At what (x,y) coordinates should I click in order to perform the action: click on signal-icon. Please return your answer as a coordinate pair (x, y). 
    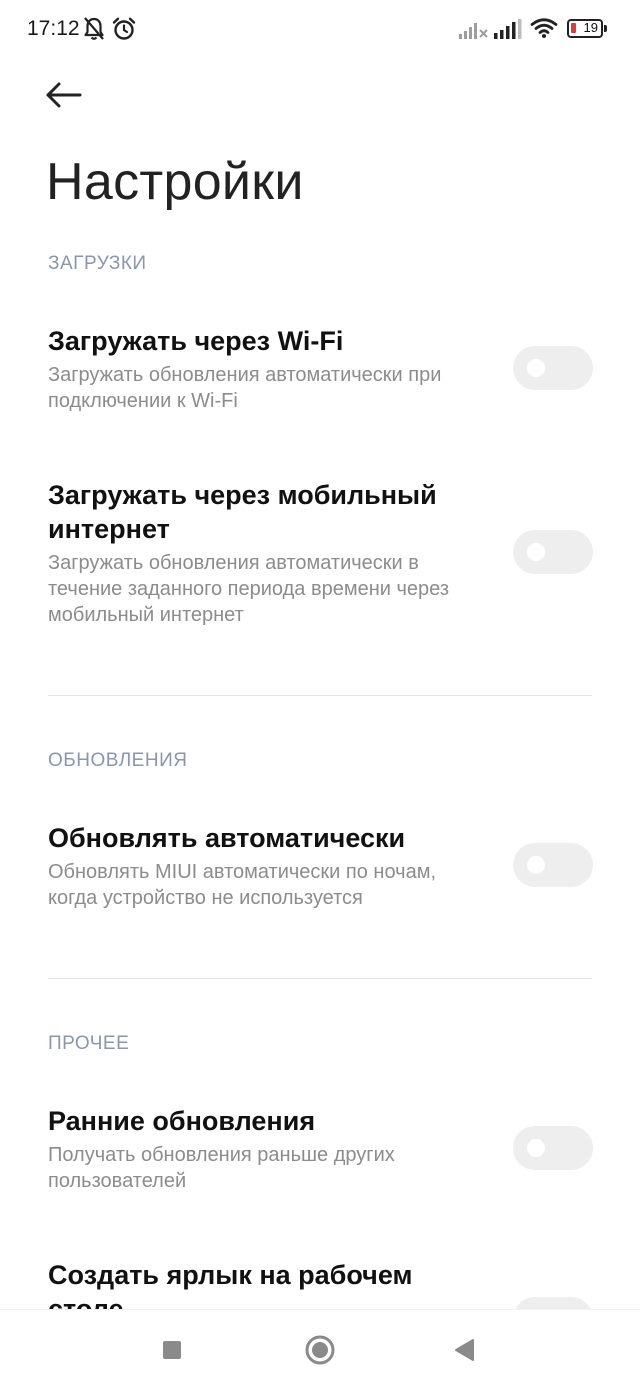
    Looking at the image, I should click on (509, 31).